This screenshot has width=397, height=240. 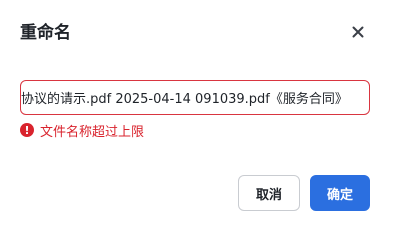 I want to click on filename-field, so click(x=195, y=97).